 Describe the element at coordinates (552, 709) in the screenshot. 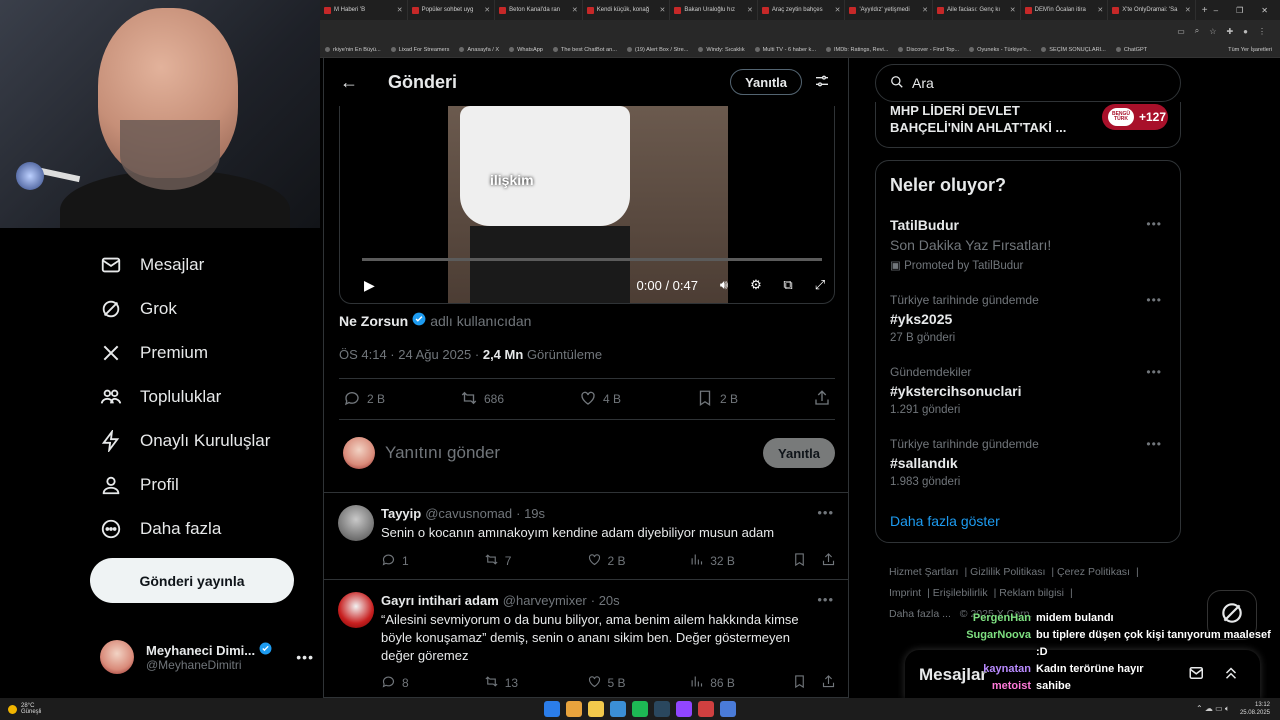

I see `start-icon` at that location.